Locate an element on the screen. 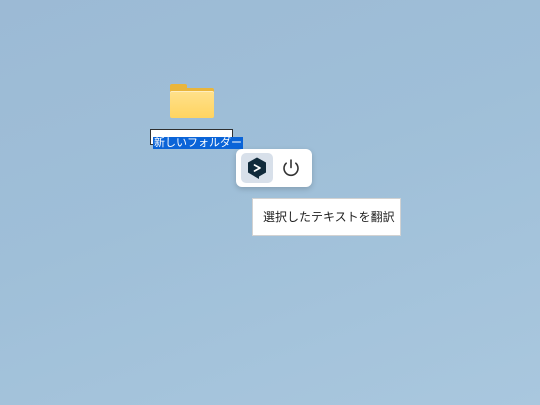  folder-name-selected-text: 新しいフォルダー is located at coordinates (198, 142).